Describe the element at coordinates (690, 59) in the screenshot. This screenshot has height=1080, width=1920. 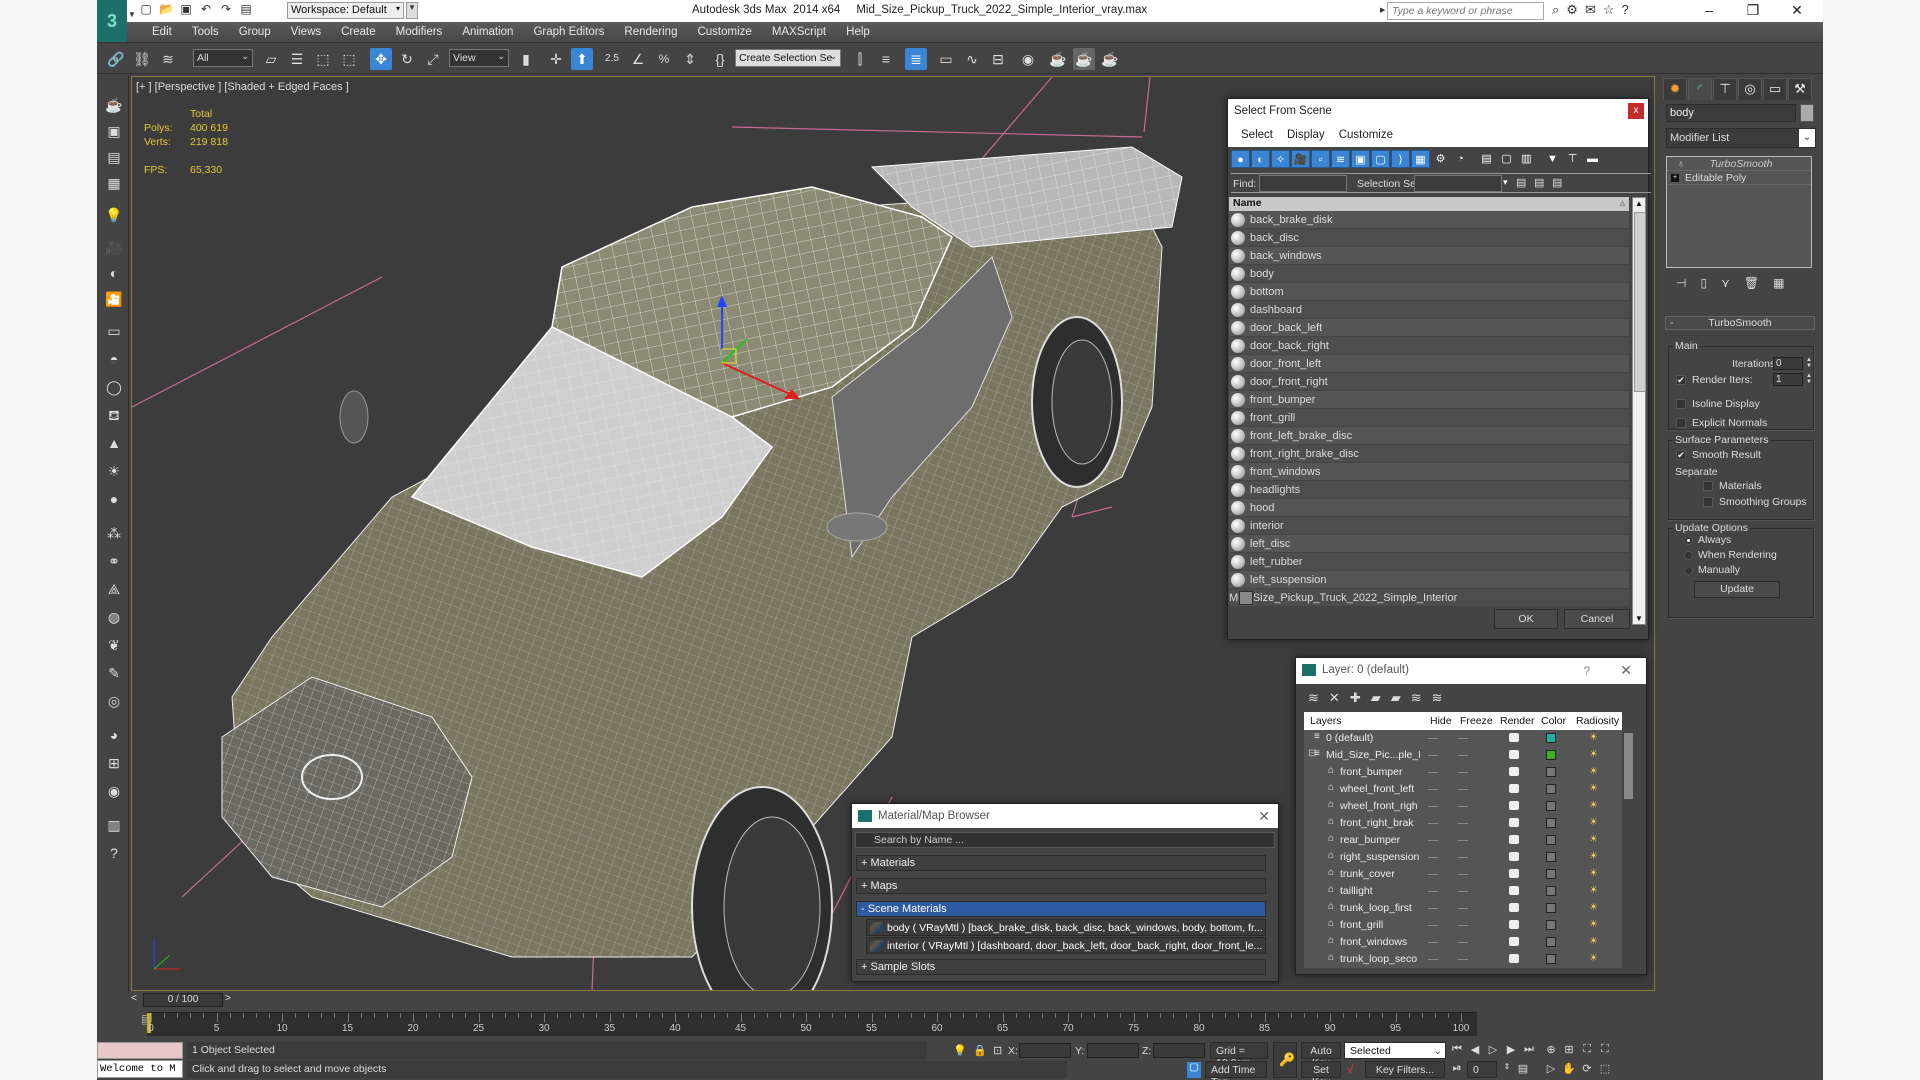
I see `spinner-snap-icon: ⇕` at that location.